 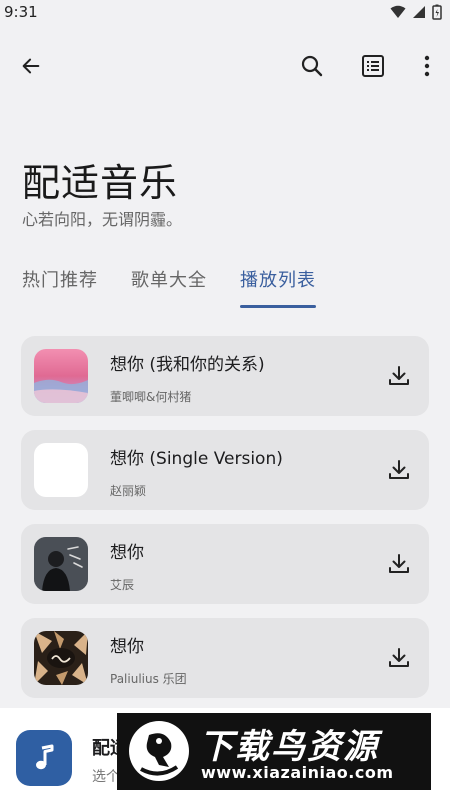 What do you see at coordinates (225, 12) in the screenshot?
I see `status-bar: 9:31` at bounding box center [225, 12].